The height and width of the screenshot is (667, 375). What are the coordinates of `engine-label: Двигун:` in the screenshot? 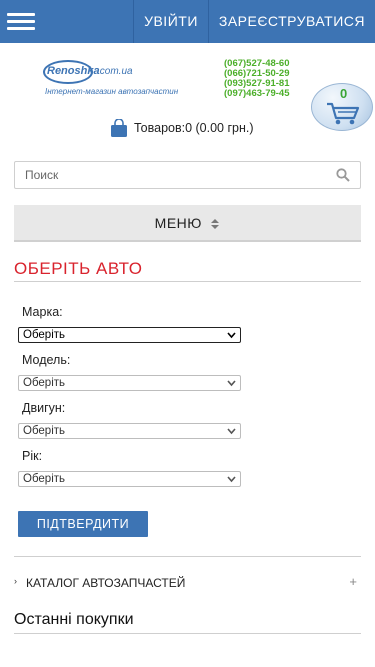 It's located at (44, 408).